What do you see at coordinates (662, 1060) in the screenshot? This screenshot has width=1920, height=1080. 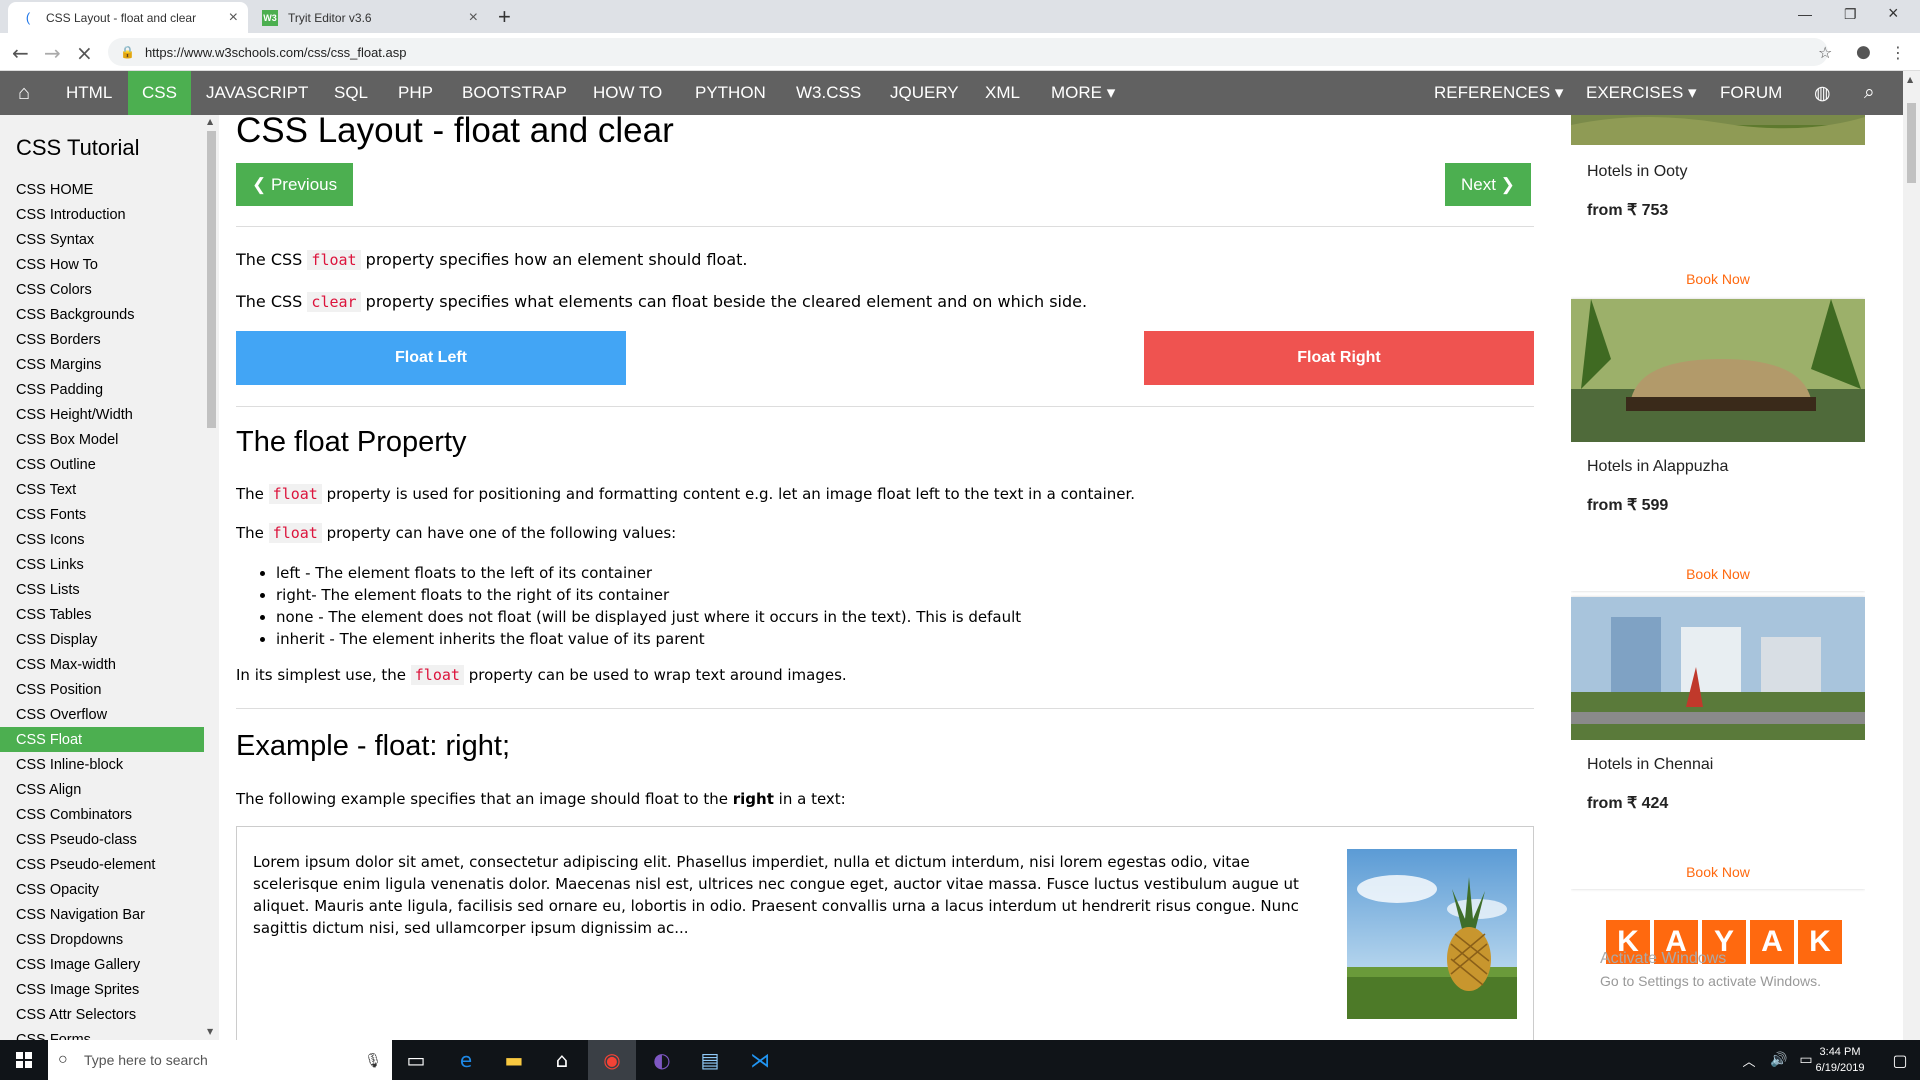 I see `eclipse-icon: ◐` at bounding box center [662, 1060].